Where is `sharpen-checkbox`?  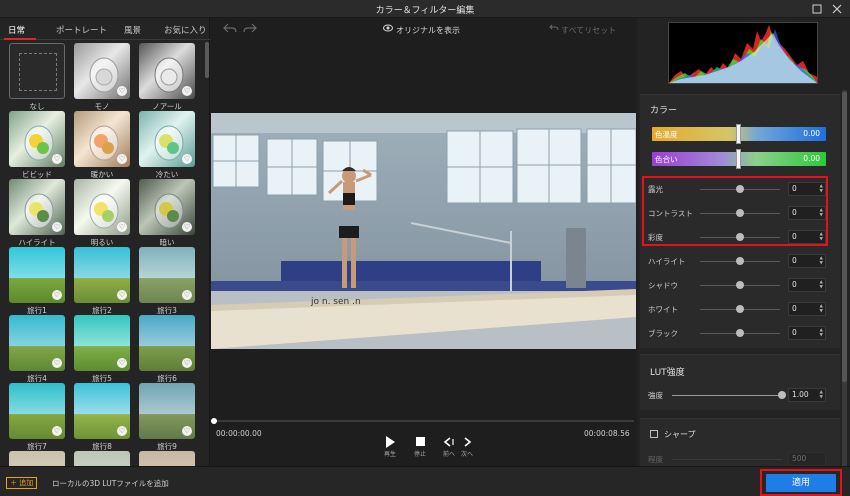 sharpen-checkbox is located at coordinates (654, 434).